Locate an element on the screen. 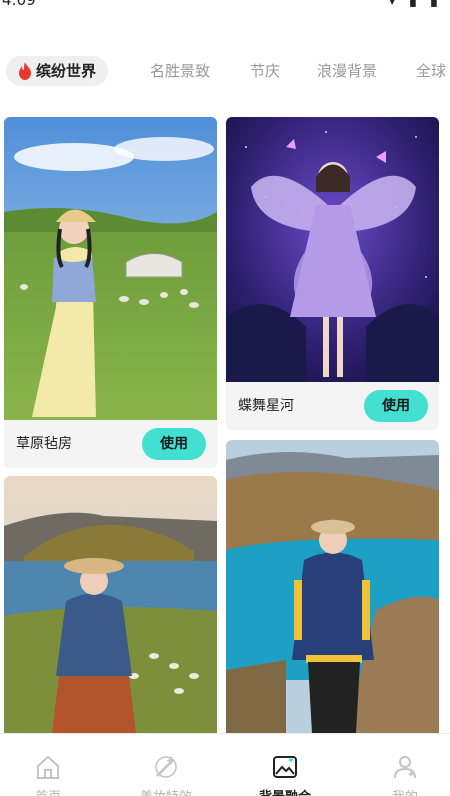 The width and height of the screenshot is (450, 796). template-title: 蝶舞星河 is located at coordinates (266, 406).